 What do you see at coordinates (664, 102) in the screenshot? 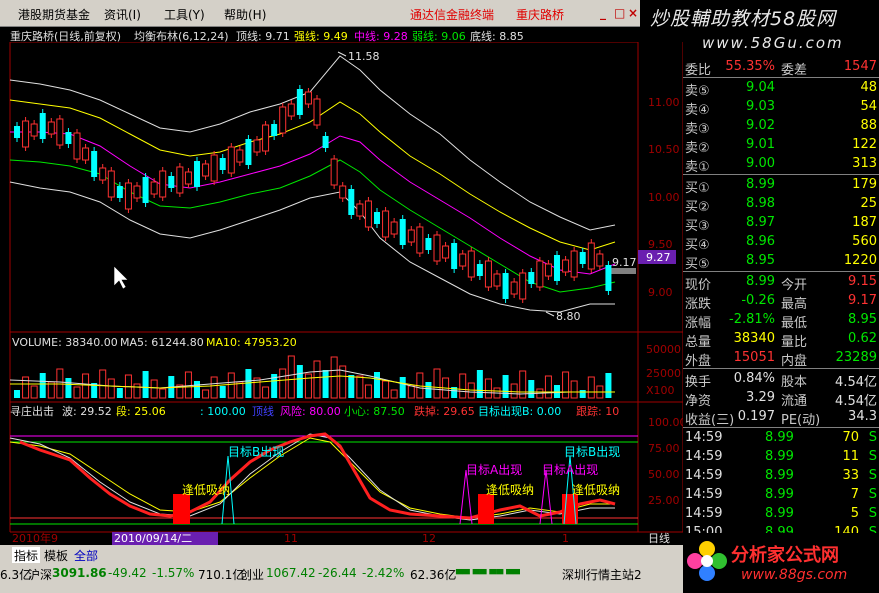
I see `price-tick-1100: 11.00` at bounding box center [664, 102].